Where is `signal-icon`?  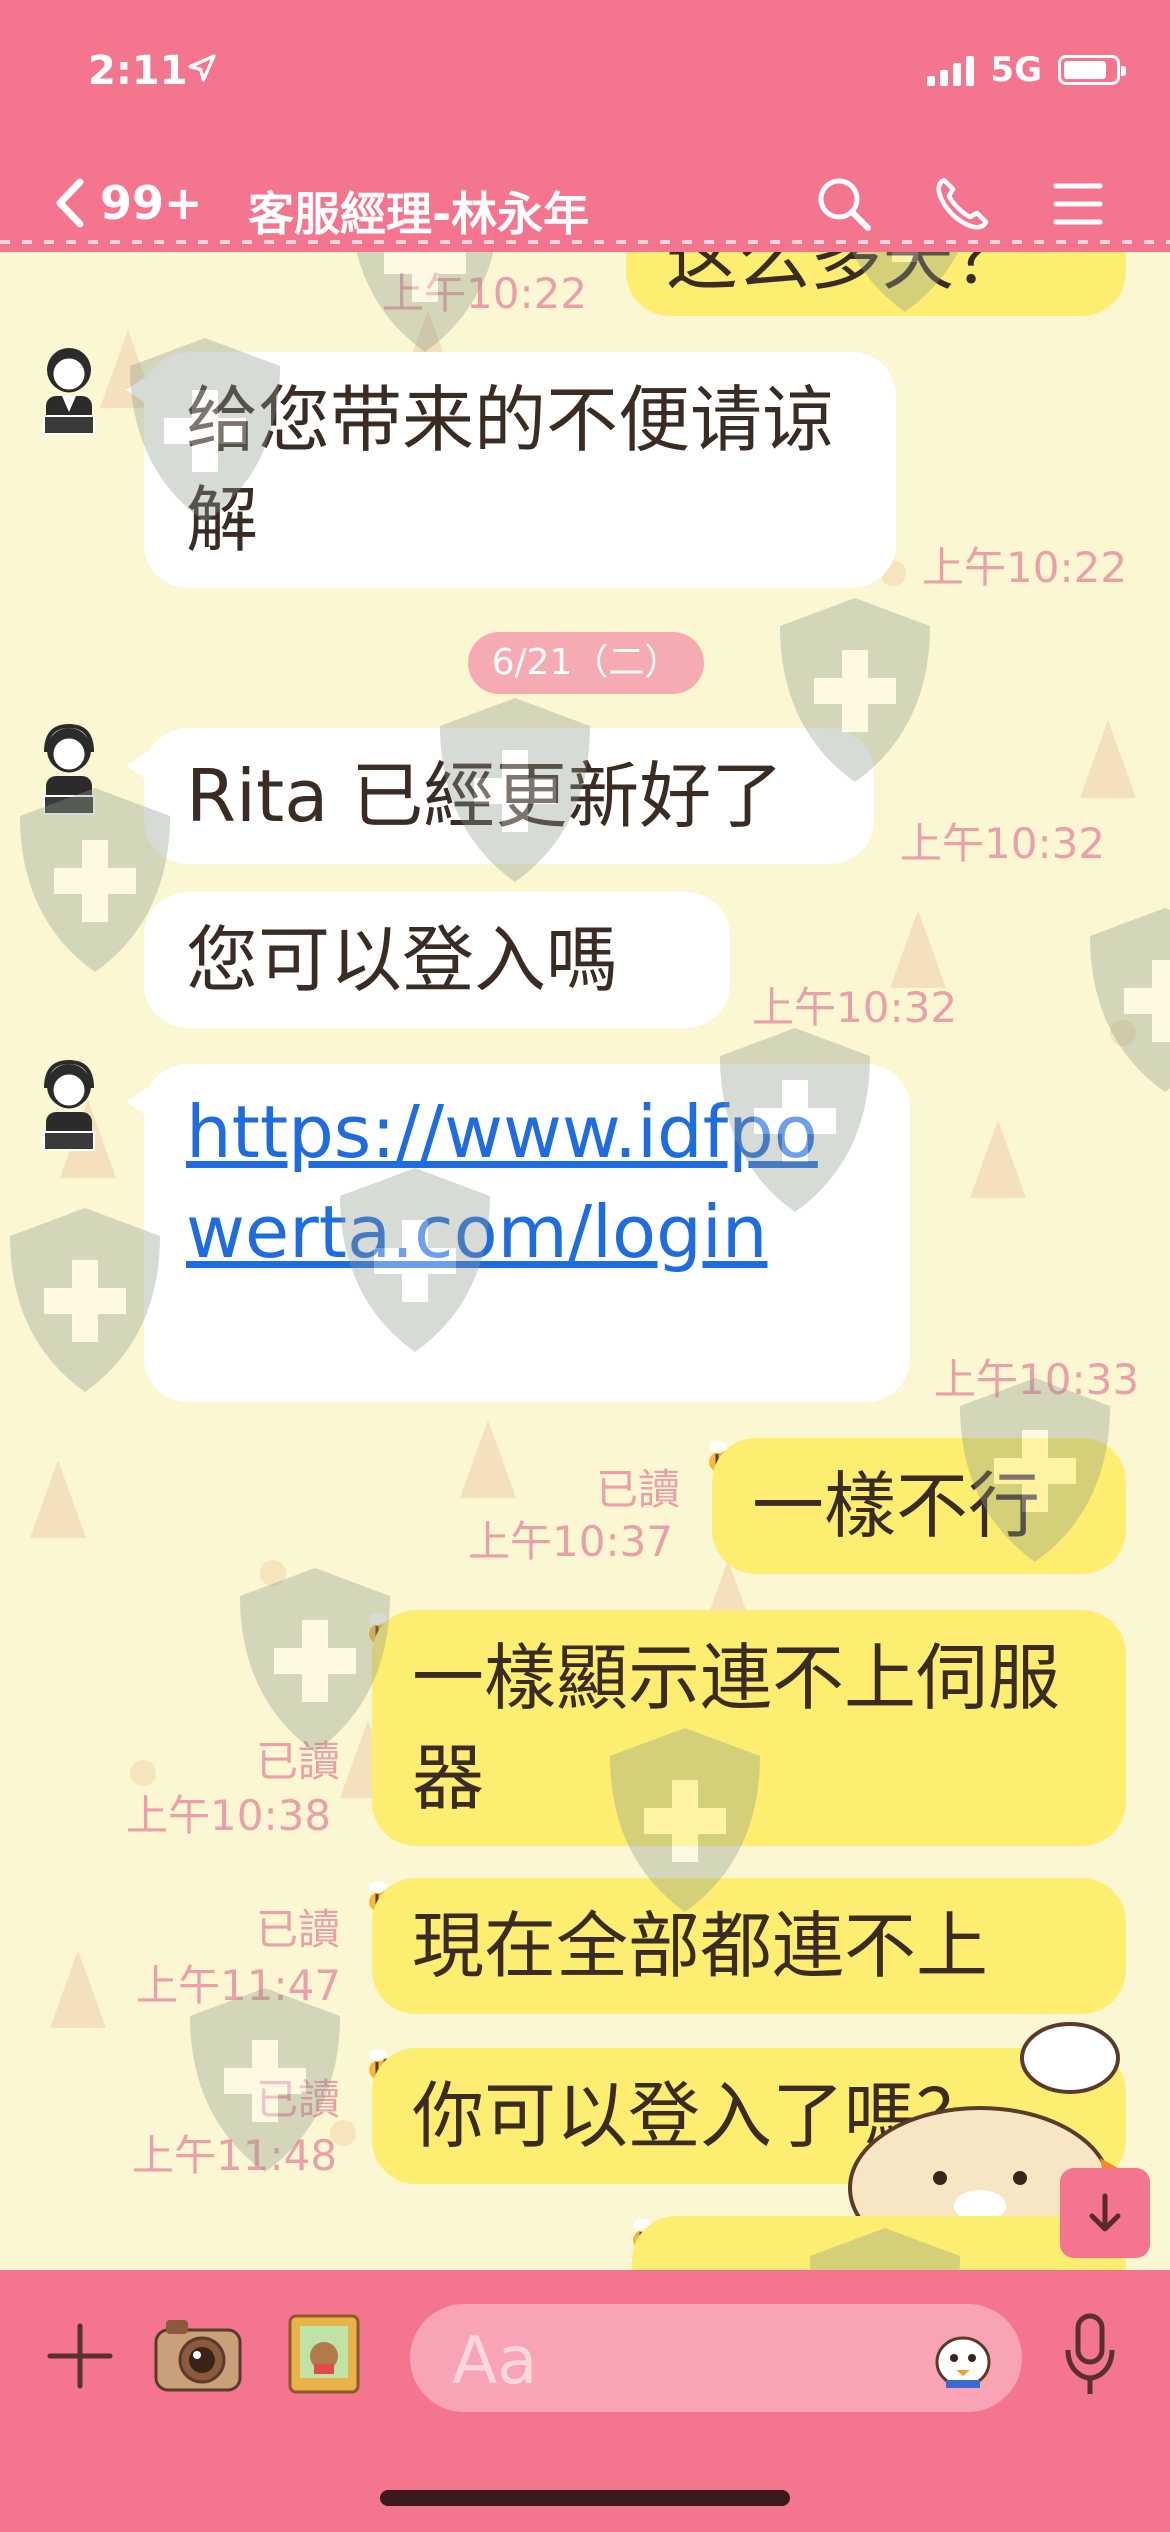
signal-icon is located at coordinates (951, 70).